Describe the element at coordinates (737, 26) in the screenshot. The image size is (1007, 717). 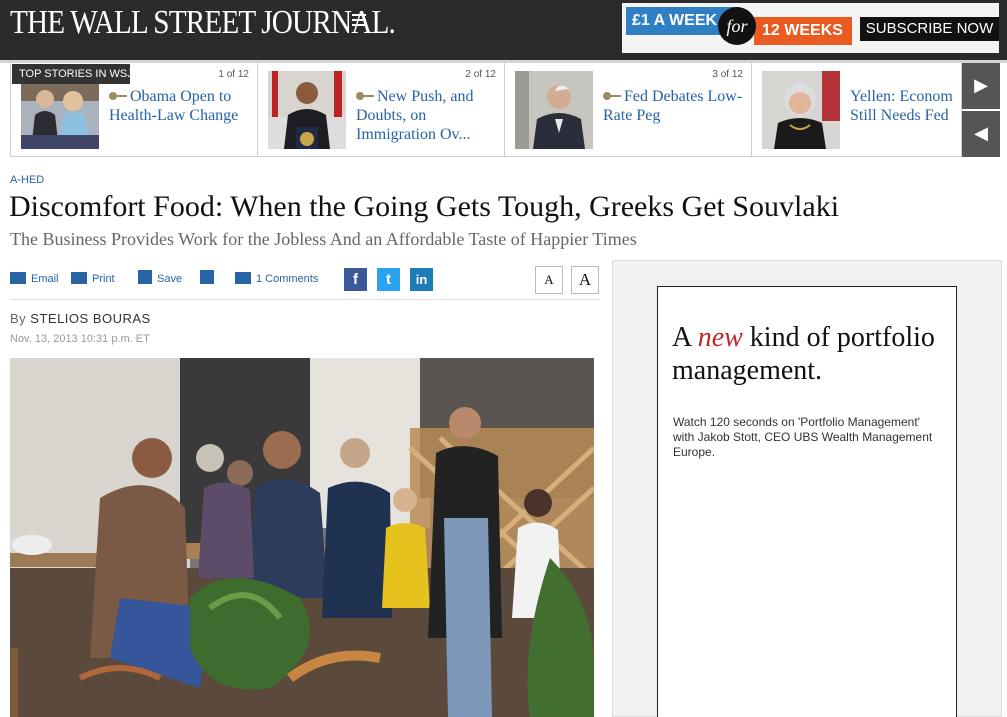
I see `promo-for: for` at that location.